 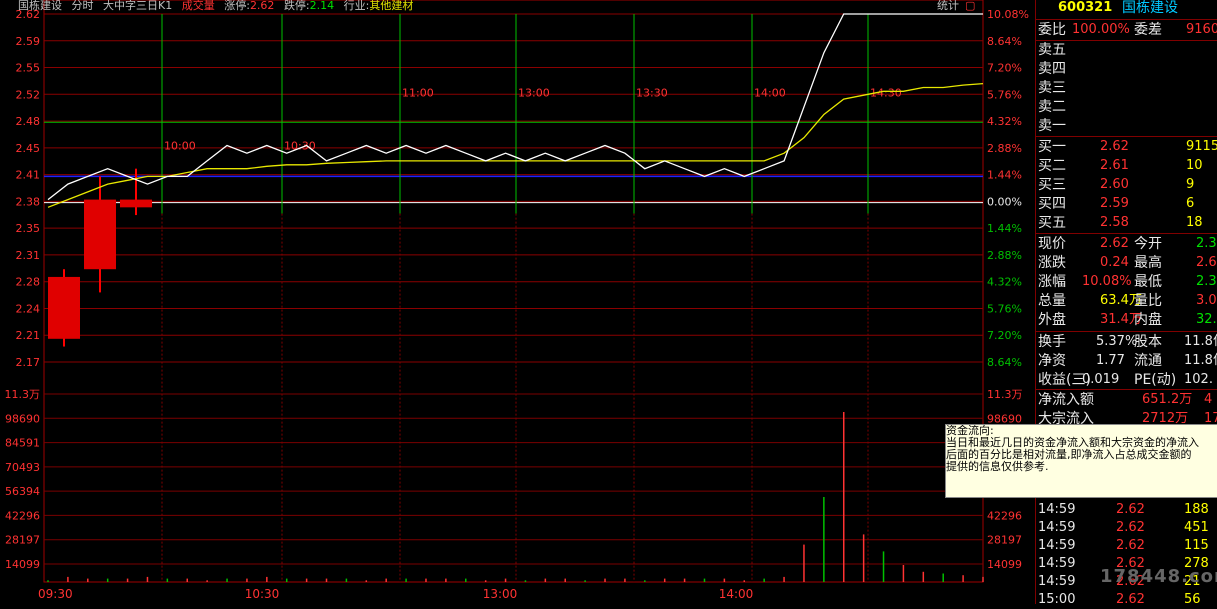 I want to click on tab-timeshare: 分时, so click(x=83, y=6).